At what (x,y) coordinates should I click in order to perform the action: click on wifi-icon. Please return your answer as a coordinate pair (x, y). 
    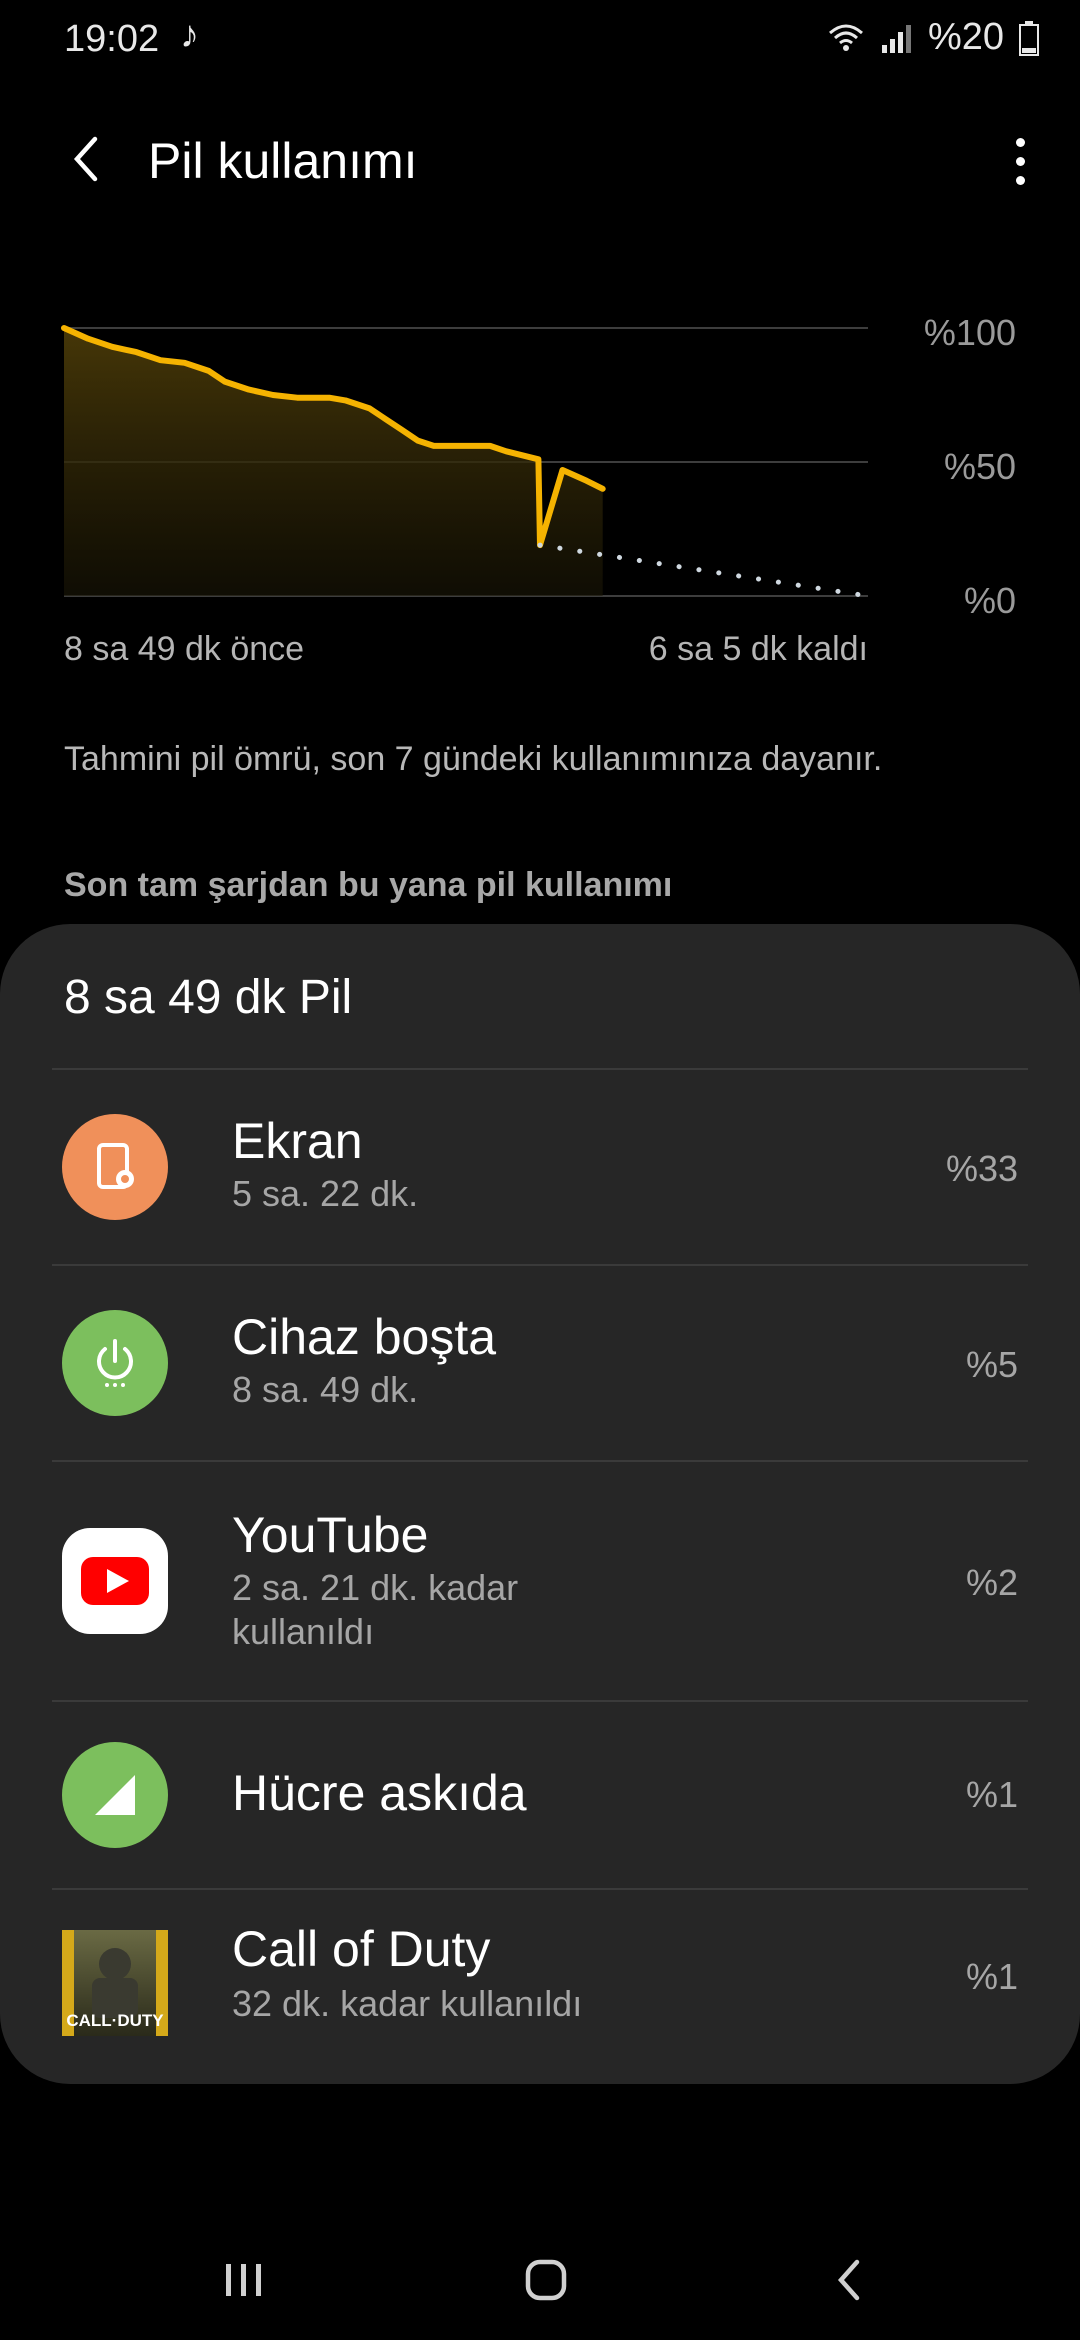
    Looking at the image, I should click on (845, 37).